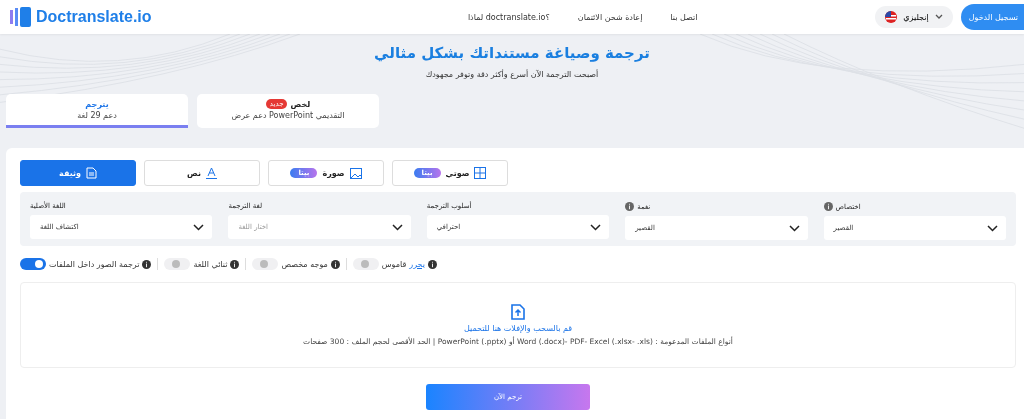  I want to click on tab-label: لخص, so click(300, 104).